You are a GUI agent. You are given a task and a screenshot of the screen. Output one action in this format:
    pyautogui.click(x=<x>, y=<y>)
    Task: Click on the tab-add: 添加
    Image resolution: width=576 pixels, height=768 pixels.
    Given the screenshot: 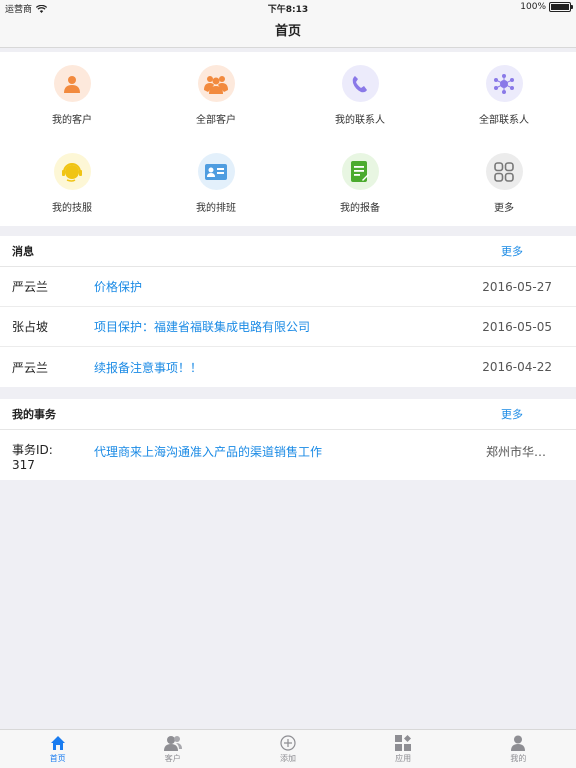 What is the action you would take?
    pyautogui.click(x=287, y=749)
    